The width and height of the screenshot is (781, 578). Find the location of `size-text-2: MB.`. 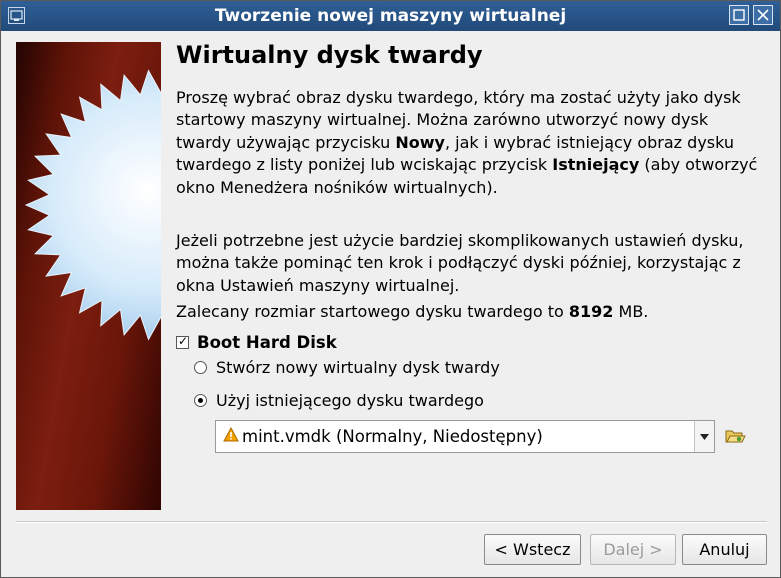

size-text-2: MB. is located at coordinates (631, 311).